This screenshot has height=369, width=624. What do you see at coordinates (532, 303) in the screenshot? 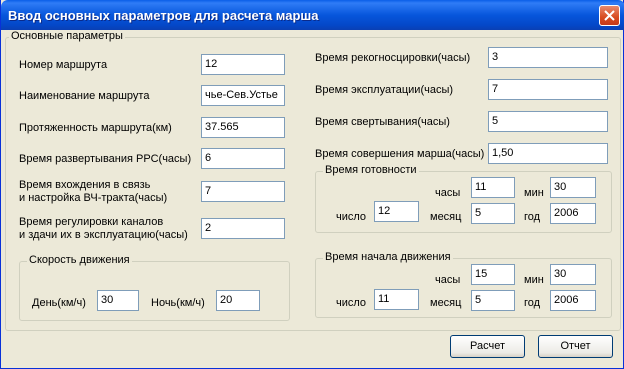
I see `start-year-label: год` at bounding box center [532, 303].